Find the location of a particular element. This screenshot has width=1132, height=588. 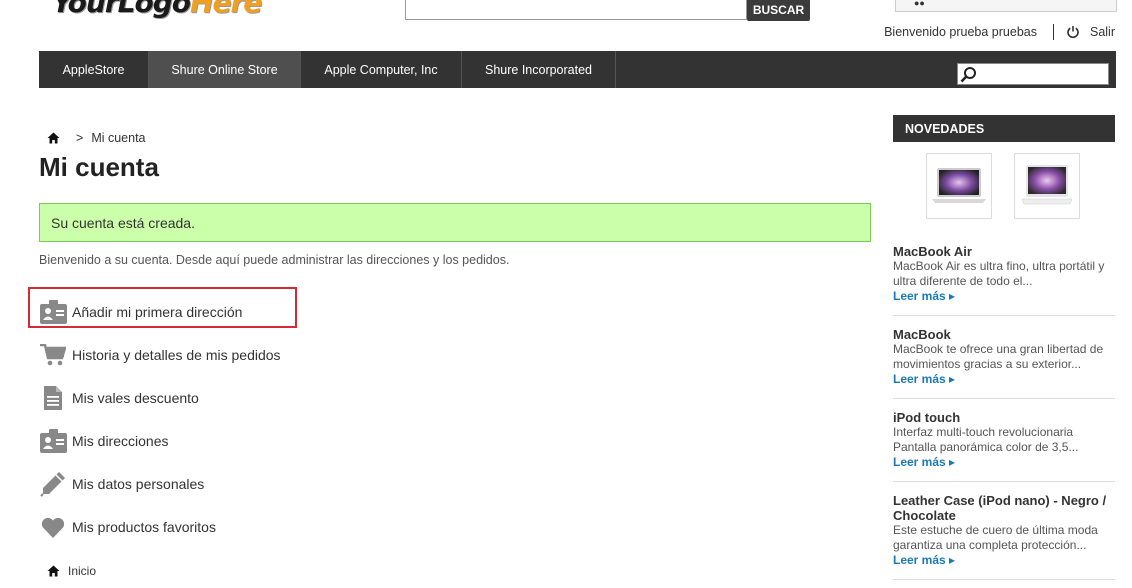

product-name: iPod touch is located at coordinates (1004, 417).